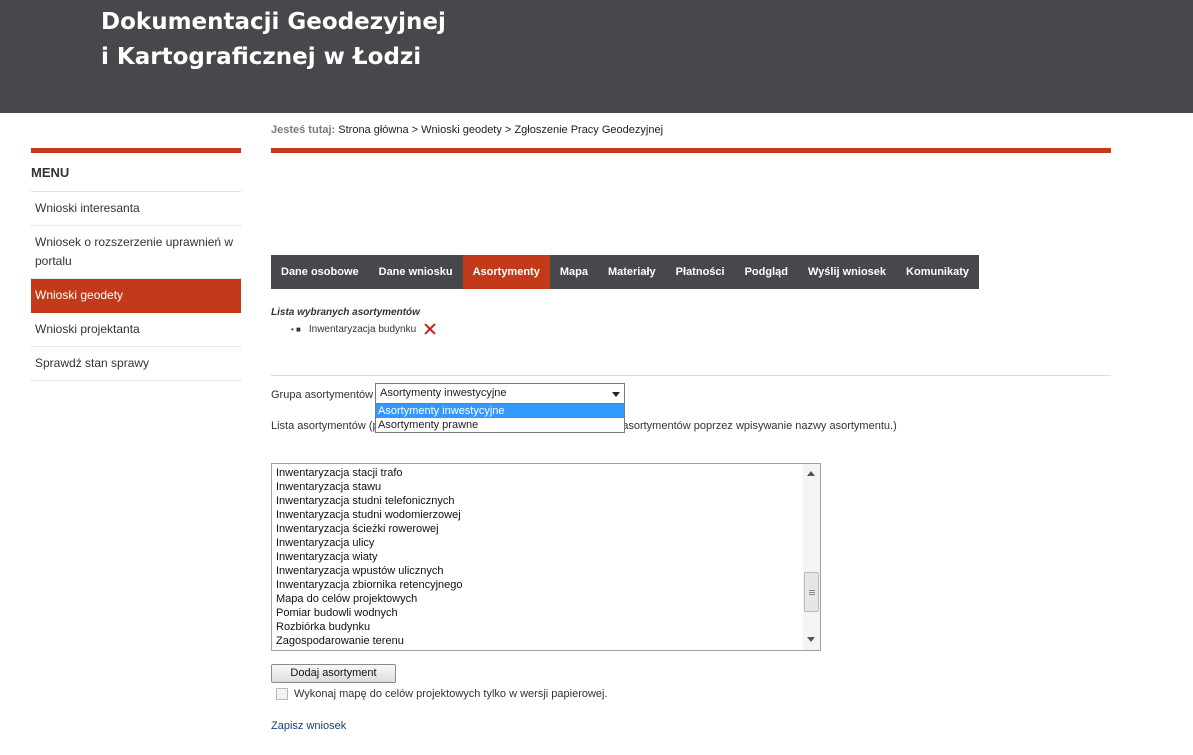 The image size is (1193, 755). Describe the element at coordinates (136, 209) in the screenshot. I see `sidebar-item-client-requests: Wnioski interesanta` at that location.